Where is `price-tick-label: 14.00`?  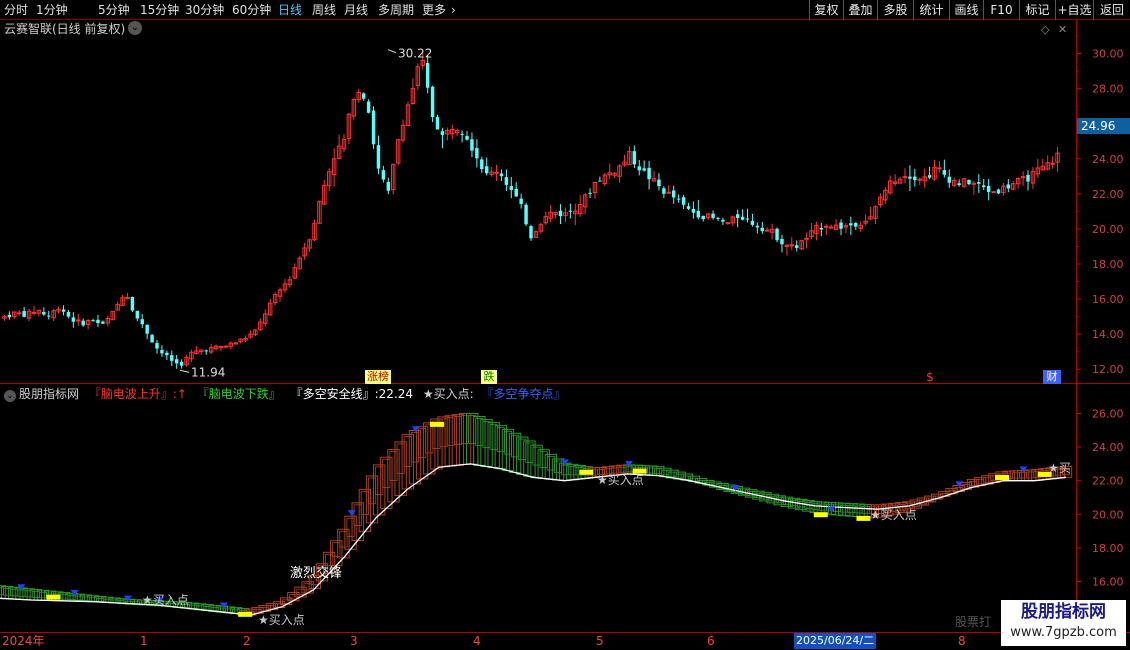 price-tick-label: 14.00 is located at coordinates (1108, 334).